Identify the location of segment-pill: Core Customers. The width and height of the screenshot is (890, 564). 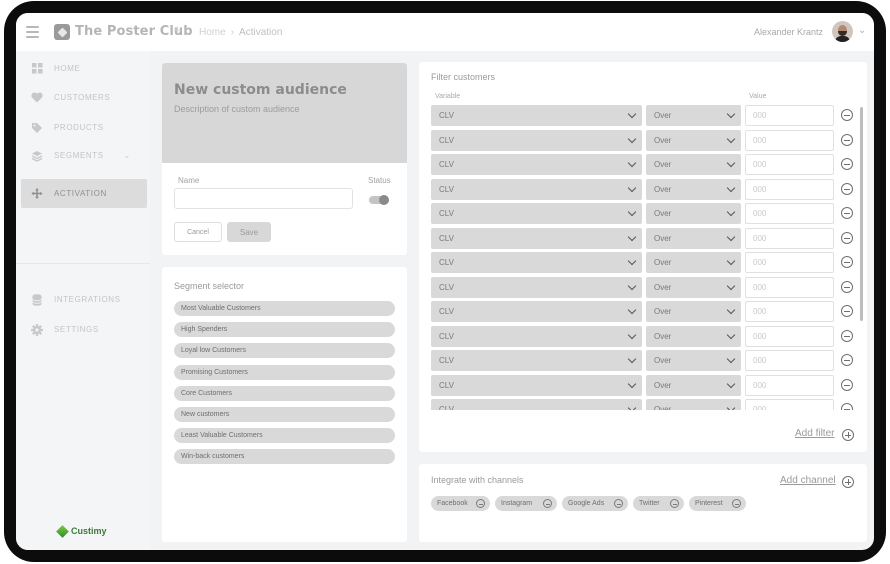
(284, 393).